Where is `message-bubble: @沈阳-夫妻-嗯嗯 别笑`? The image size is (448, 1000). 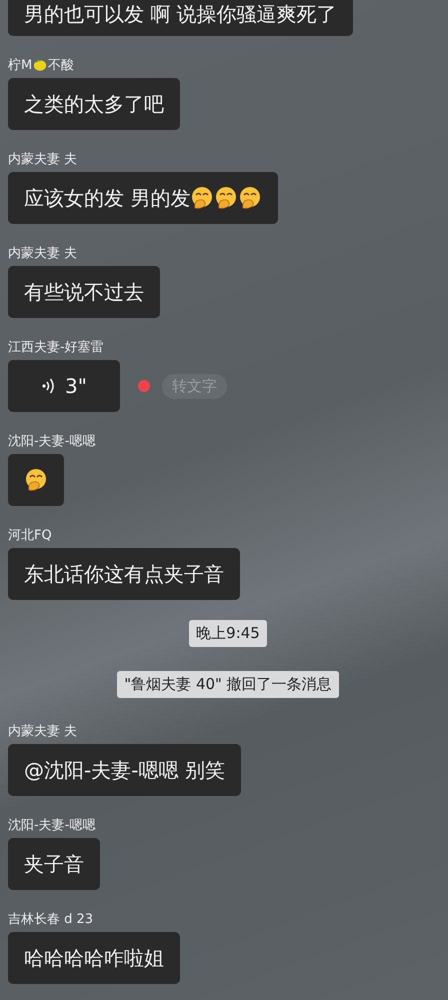
message-bubble: @沈阳-夫妻-嗯嗯 别笑 is located at coordinates (124, 770).